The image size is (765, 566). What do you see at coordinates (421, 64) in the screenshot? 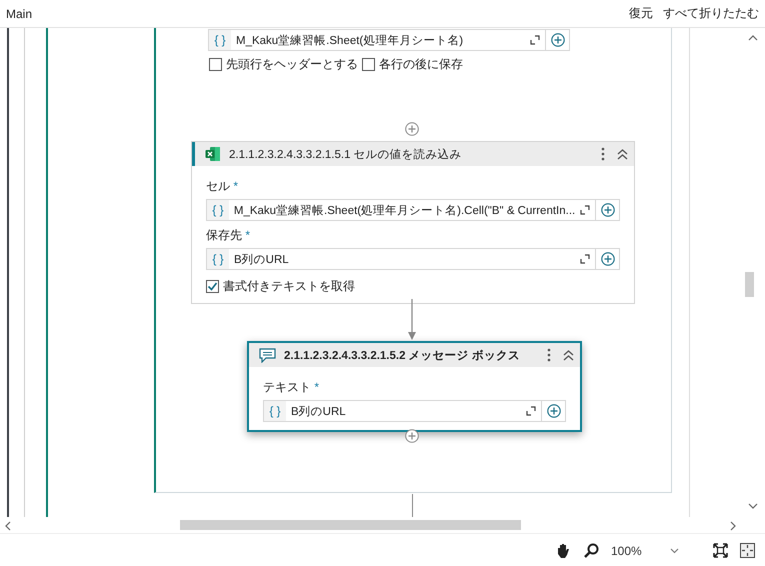
I see `checkbox-label: 各行の後に保存` at bounding box center [421, 64].